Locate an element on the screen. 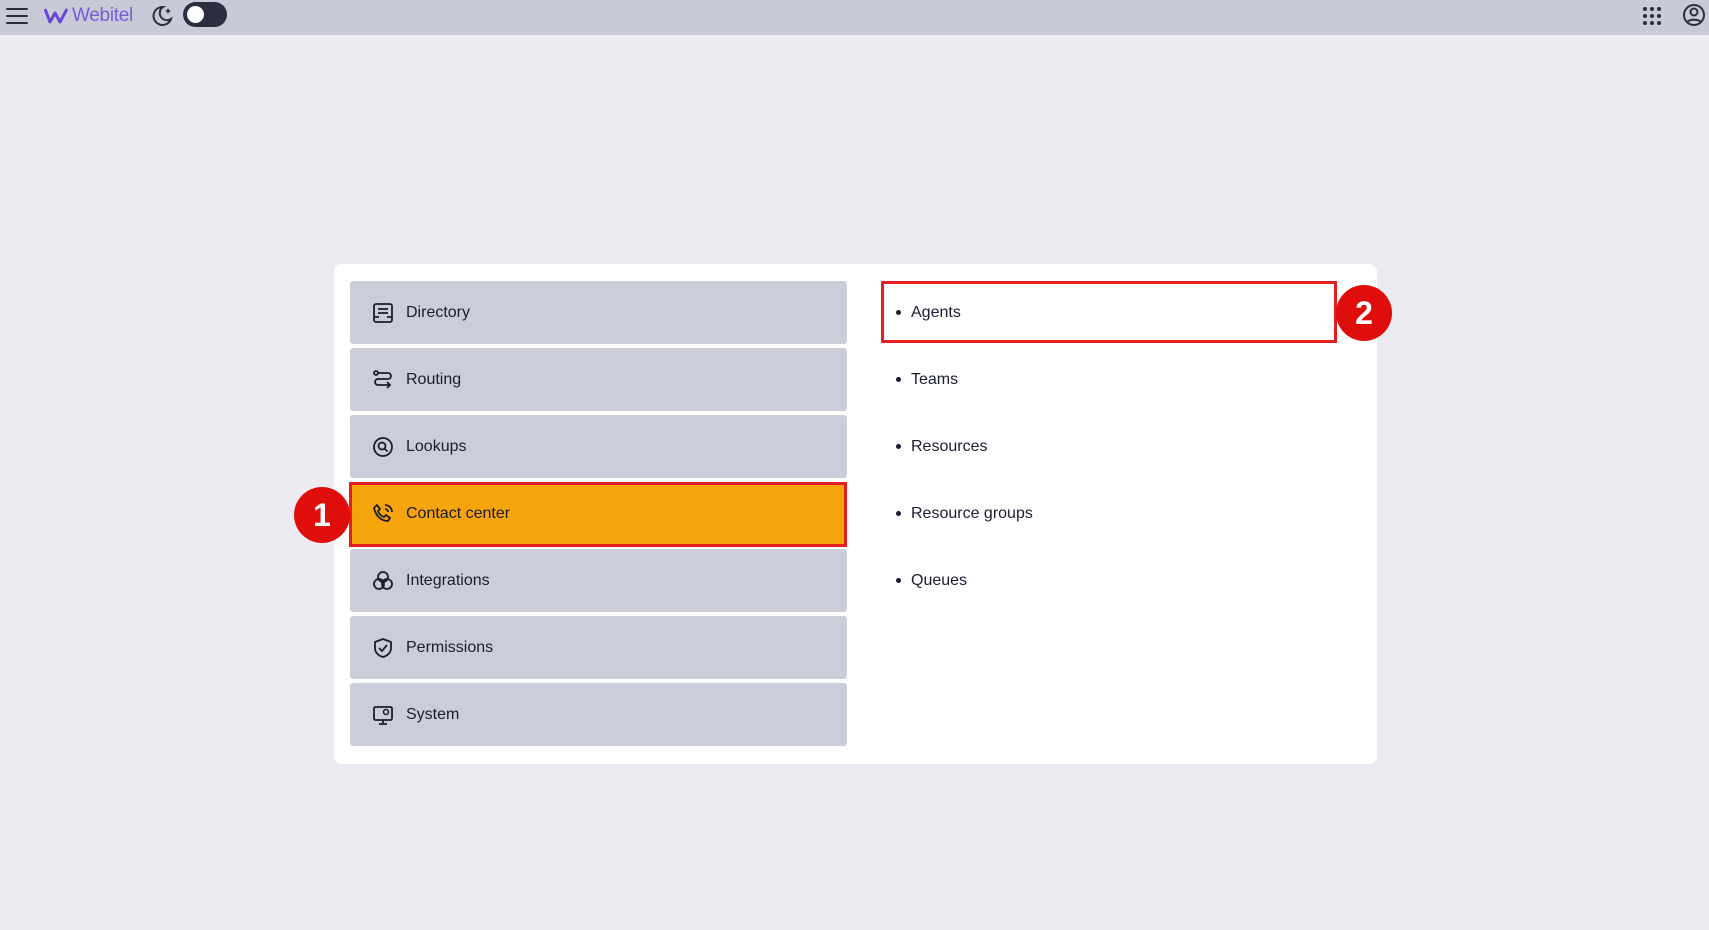 The width and height of the screenshot is (1709, 930). permissions-icon is located at coordinates (383, 648).